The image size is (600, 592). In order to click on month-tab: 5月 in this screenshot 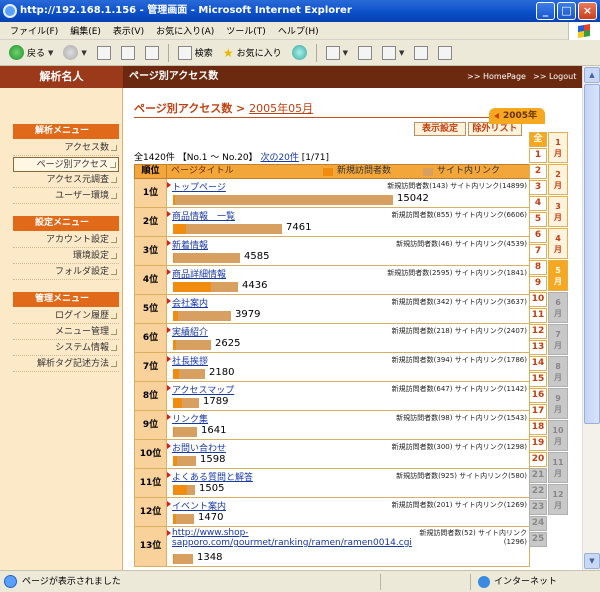, I will do `click(558, 275)`.